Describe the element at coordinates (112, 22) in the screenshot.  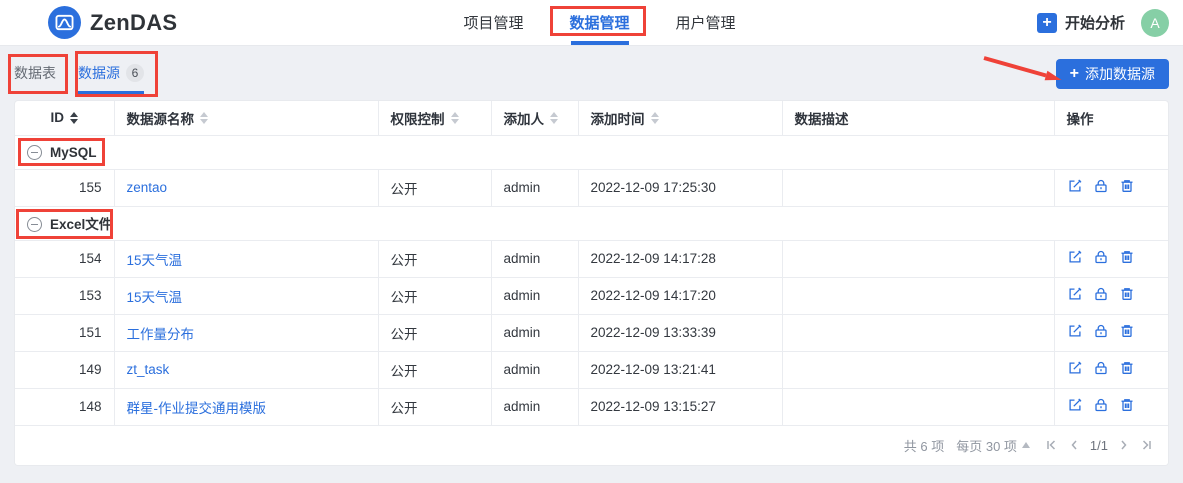
I see `brand-logo: ZenDAS` at that location.